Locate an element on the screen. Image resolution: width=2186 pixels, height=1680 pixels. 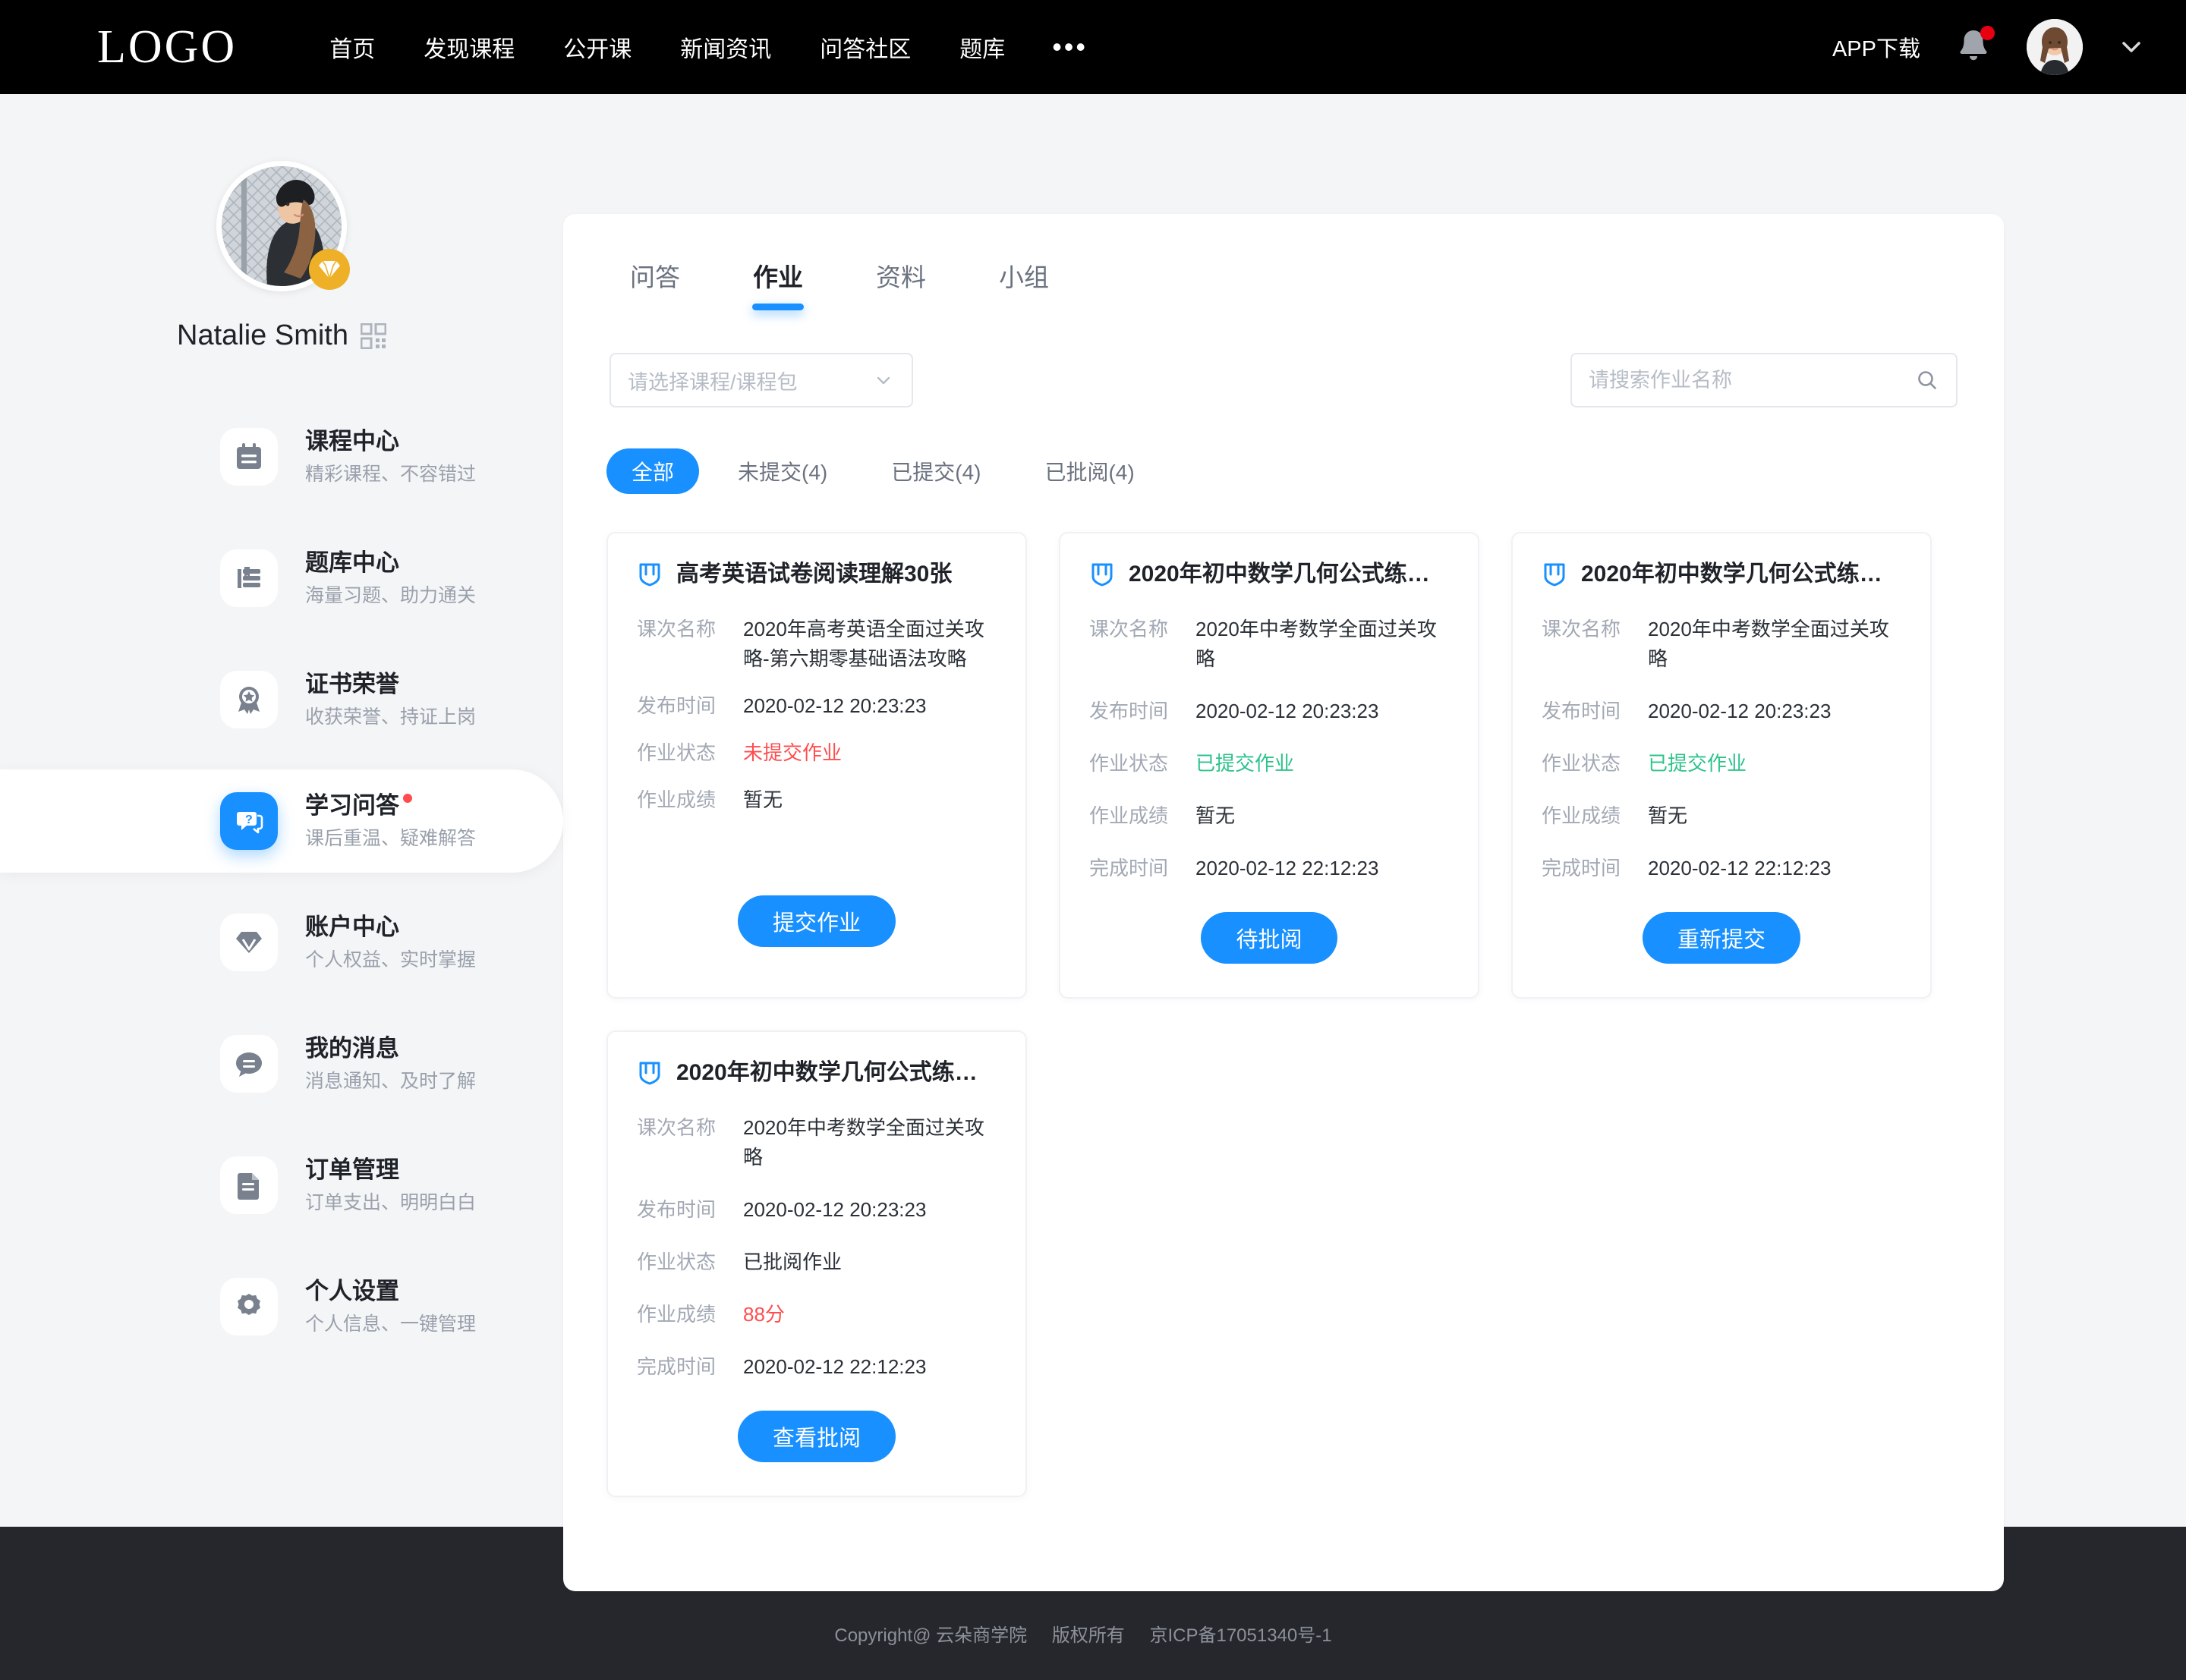
sidebar-item-personal-settings: 个人设置 个人信息、一键管理 is located at coordinates (281, 1306).